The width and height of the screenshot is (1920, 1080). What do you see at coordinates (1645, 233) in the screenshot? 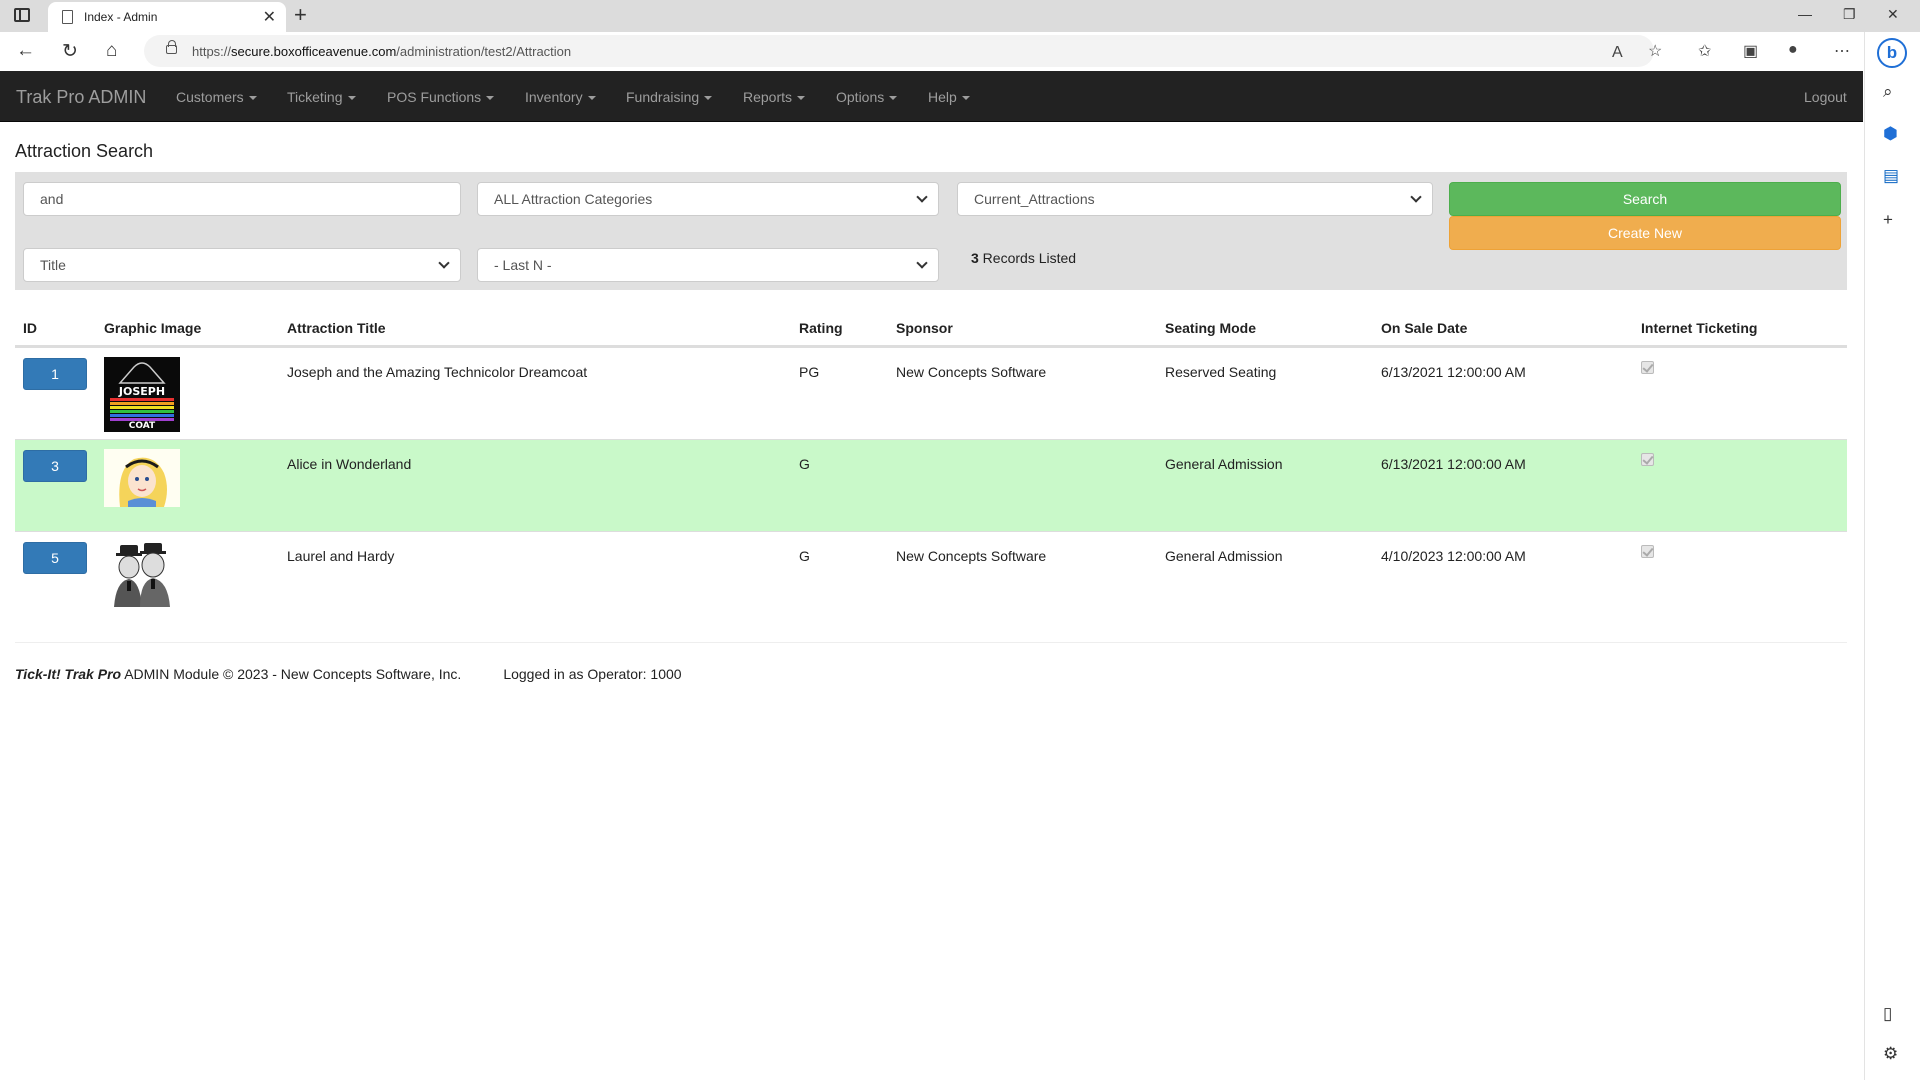
I see `create-new-button: Create New` at bounding box center [1645, 233].